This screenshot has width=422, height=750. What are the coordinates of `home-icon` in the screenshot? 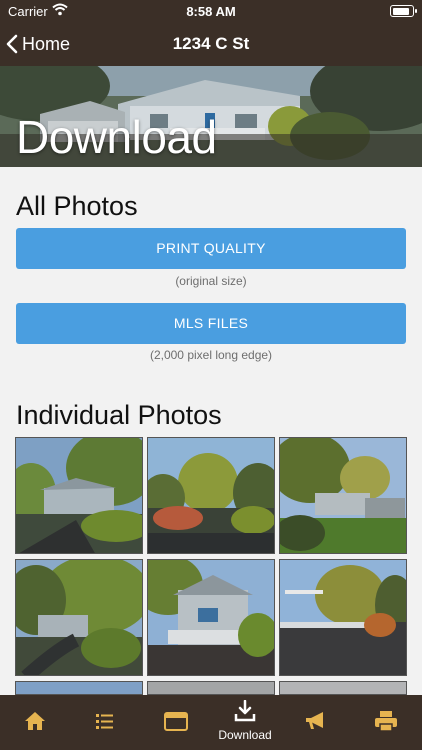 It's located at (35, 721).